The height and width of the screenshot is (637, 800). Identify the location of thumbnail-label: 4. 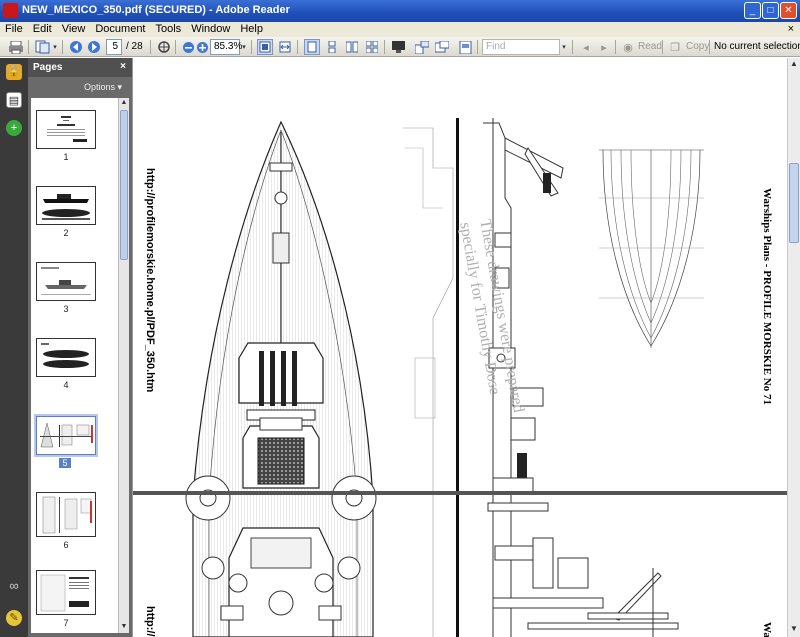
(66, 385).